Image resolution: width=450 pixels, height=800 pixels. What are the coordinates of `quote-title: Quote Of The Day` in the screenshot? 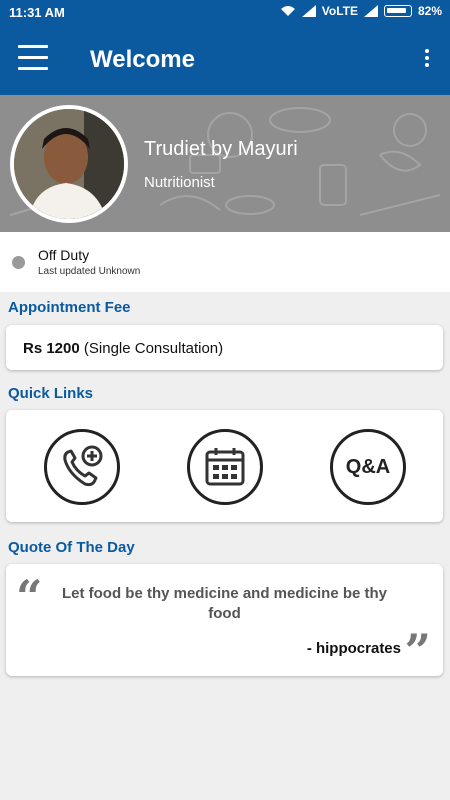 It's located at (71, 547).